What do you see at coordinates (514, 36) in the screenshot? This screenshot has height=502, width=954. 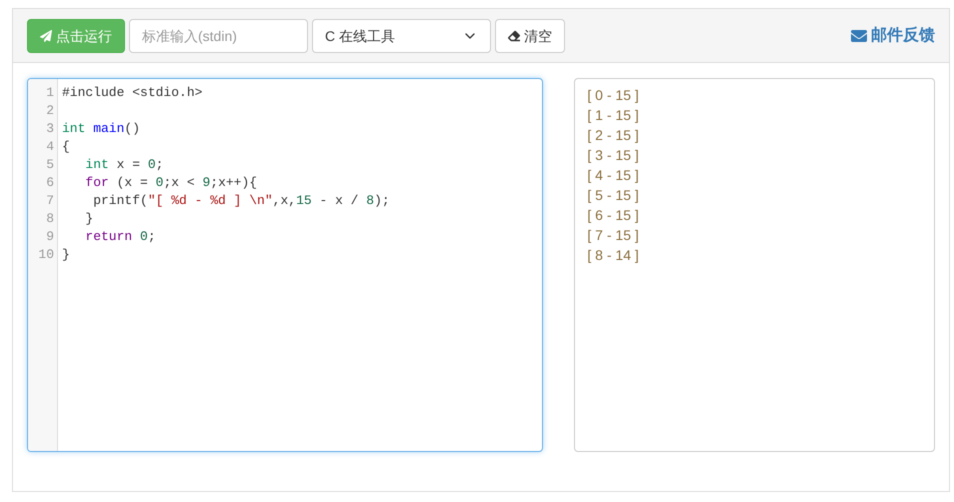 I see `eraser-icon` at bounding box center [514, 36].